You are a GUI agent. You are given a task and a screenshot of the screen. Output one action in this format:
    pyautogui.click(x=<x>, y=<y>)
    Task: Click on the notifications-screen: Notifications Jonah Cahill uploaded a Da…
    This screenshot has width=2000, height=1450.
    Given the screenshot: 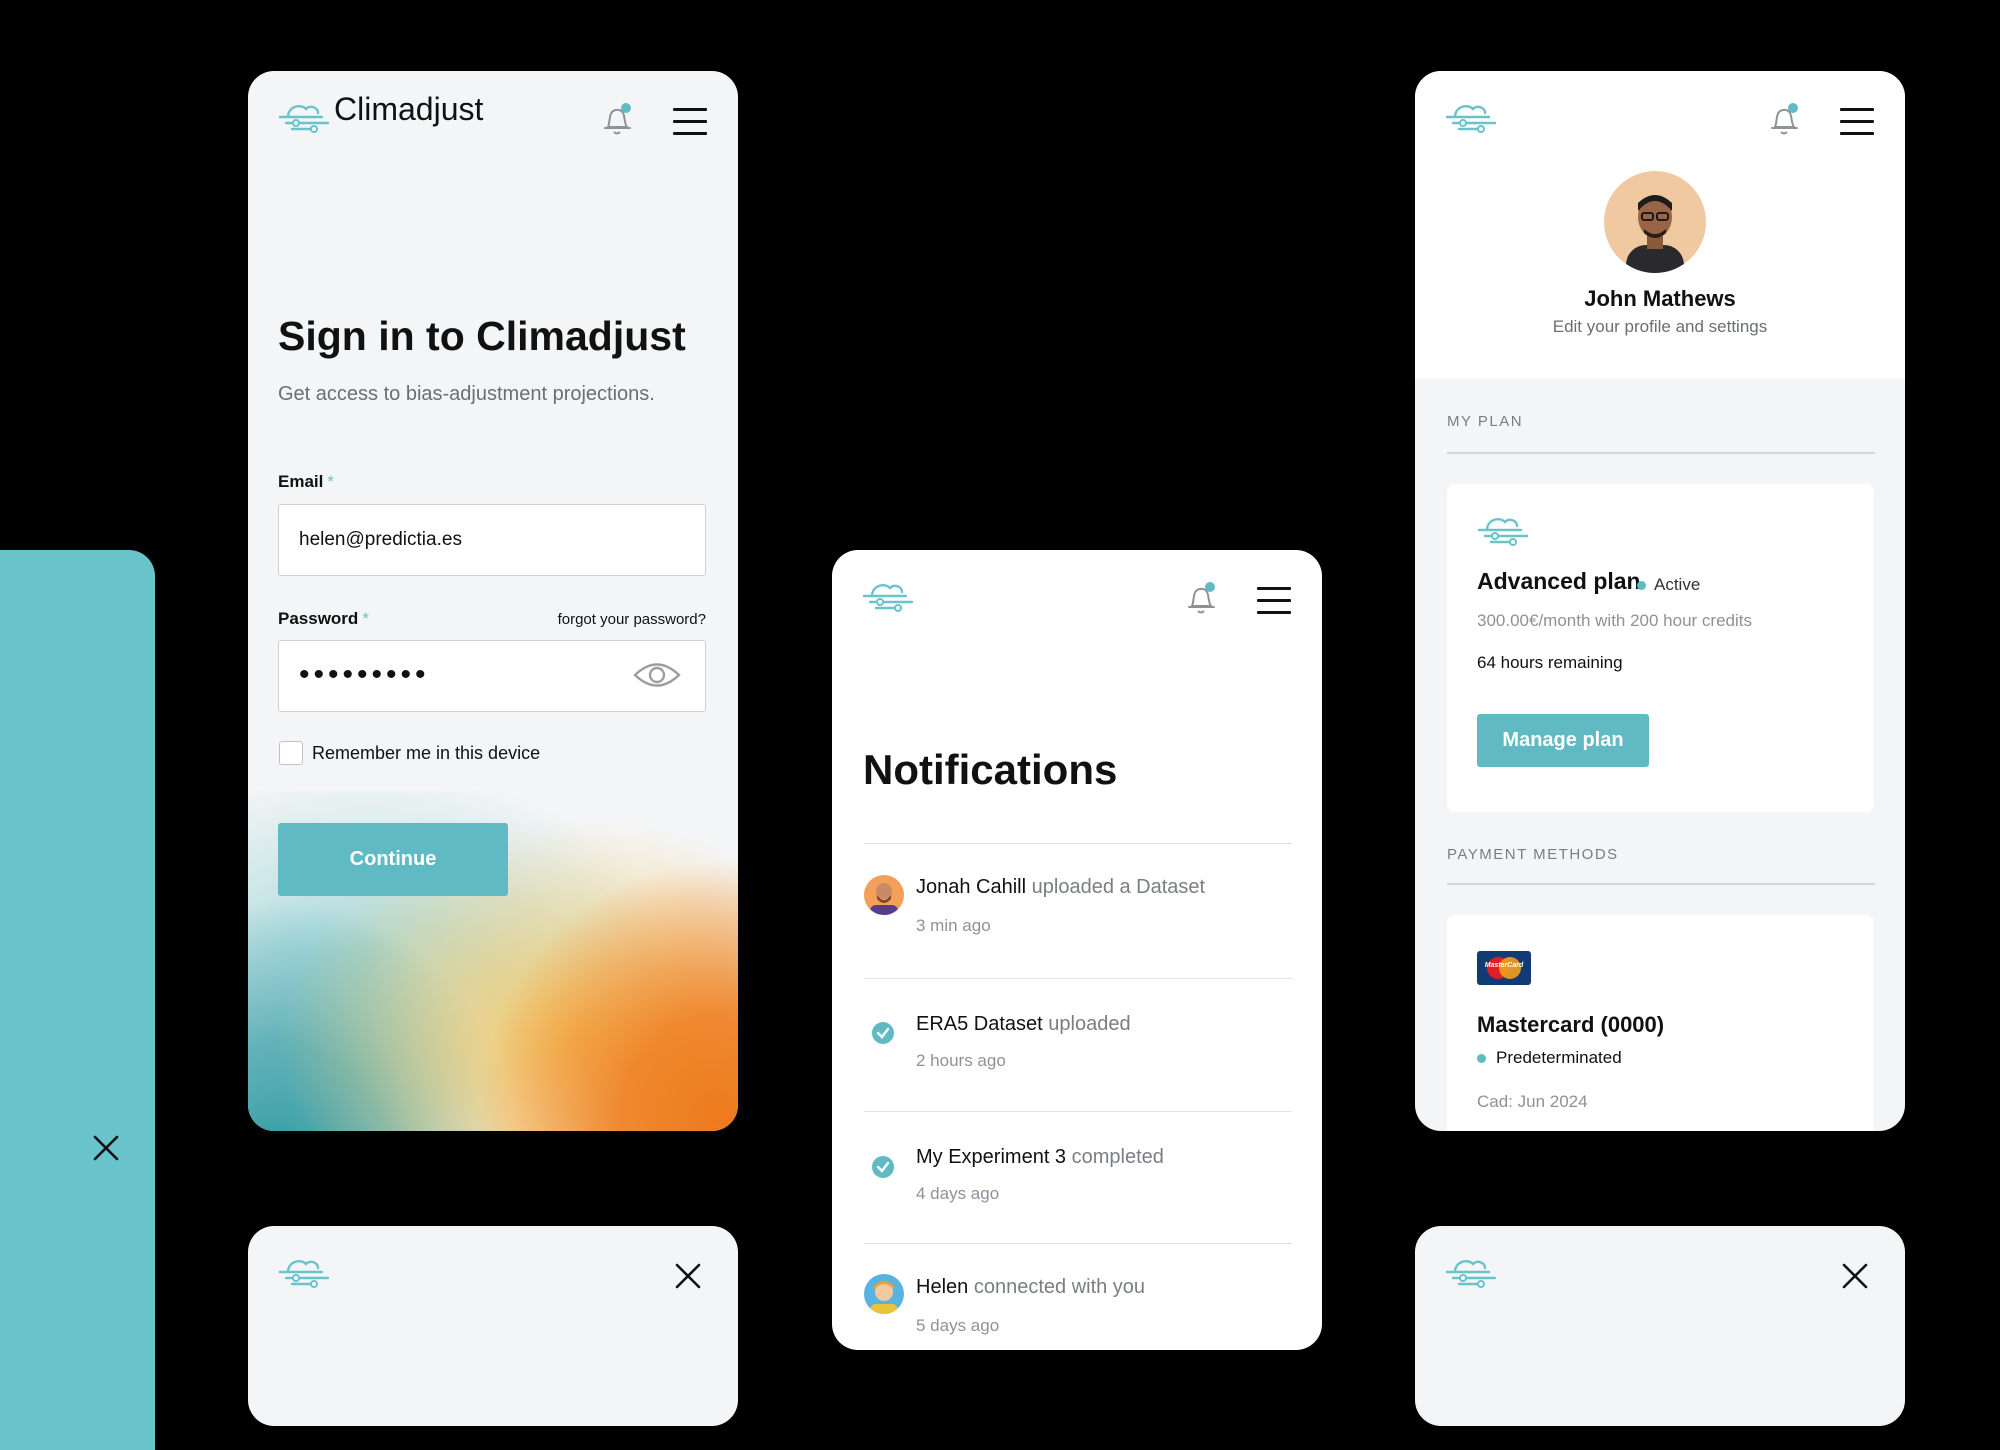 What is the action you would take?
    pyautogui.click(x=1077, y=950)
    